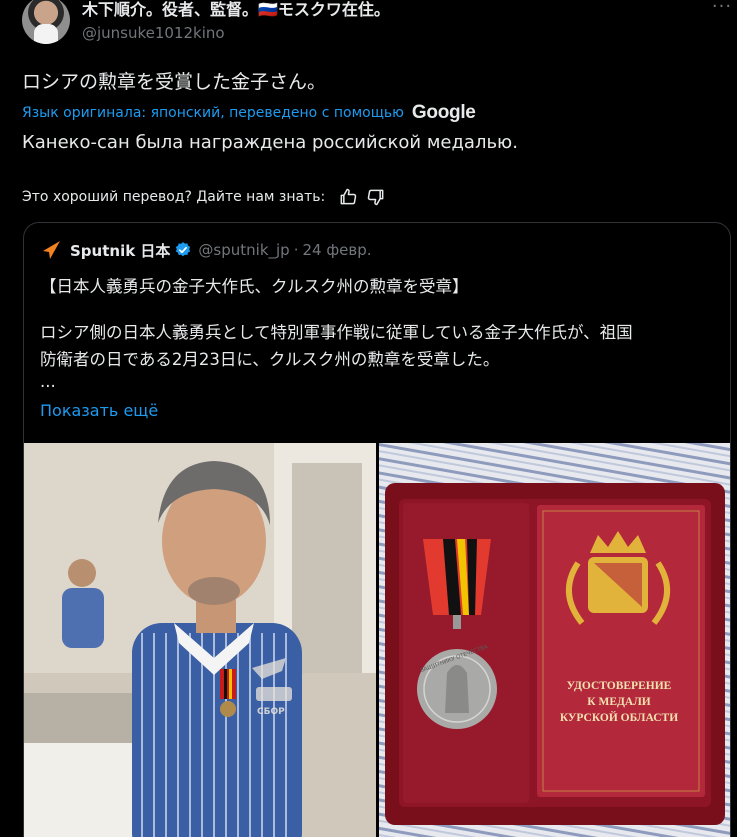  I want to click on translation-feedback: Это хороший перевод? Дайте нам знать:, so click(204, 197).